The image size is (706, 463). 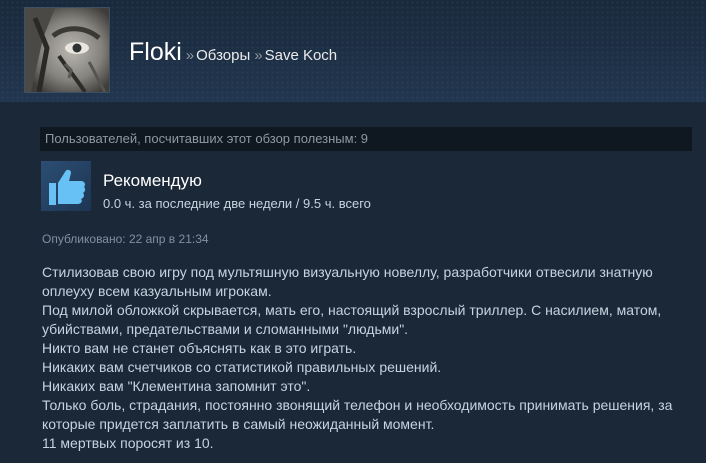 What do you see at coordinates (152, 180) in the screenshot?
I see `recommendation-title: Рекомендую` at bounding box center [152, 180].